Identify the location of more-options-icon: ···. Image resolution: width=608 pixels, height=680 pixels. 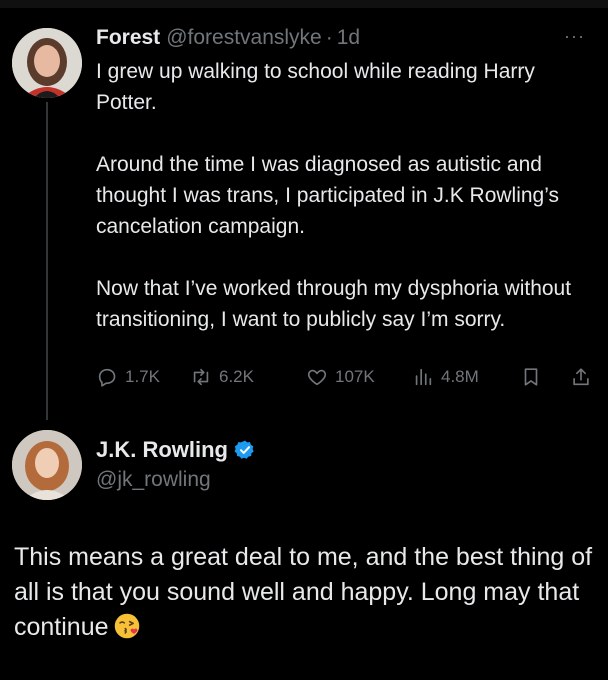
(574, 36).